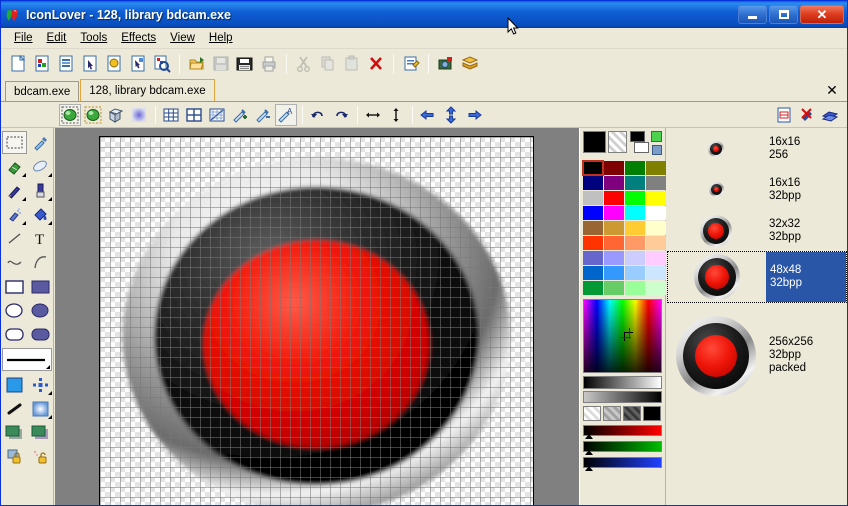 This screenshot has height=506, width=848. What do you see at coordinates (14, 384) in the screenshot?
I see `gradient-fill-tool` at bounding box center [14, 384].